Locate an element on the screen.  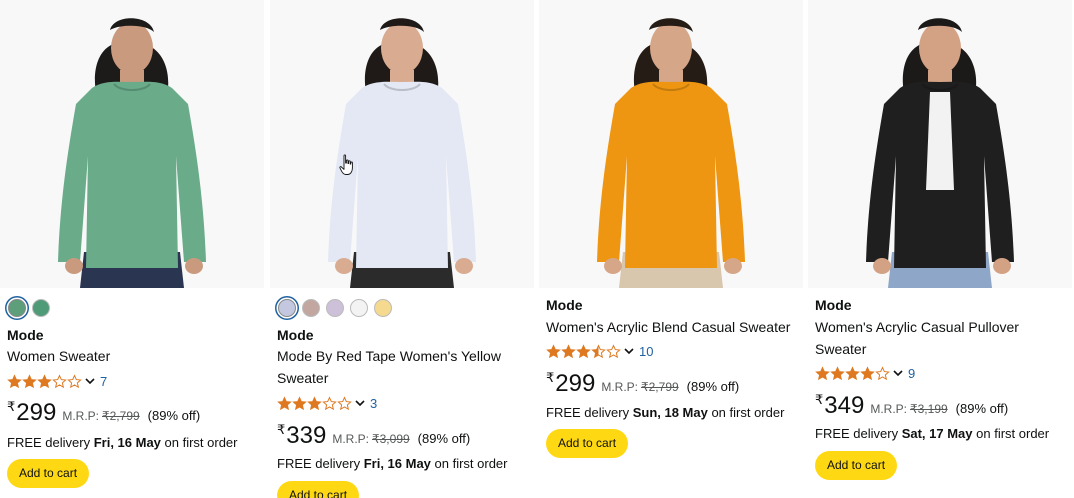
price-row: ₹ 349 M.R.P: ₹3,199 (89% off) is located at coordinates (912, 405).